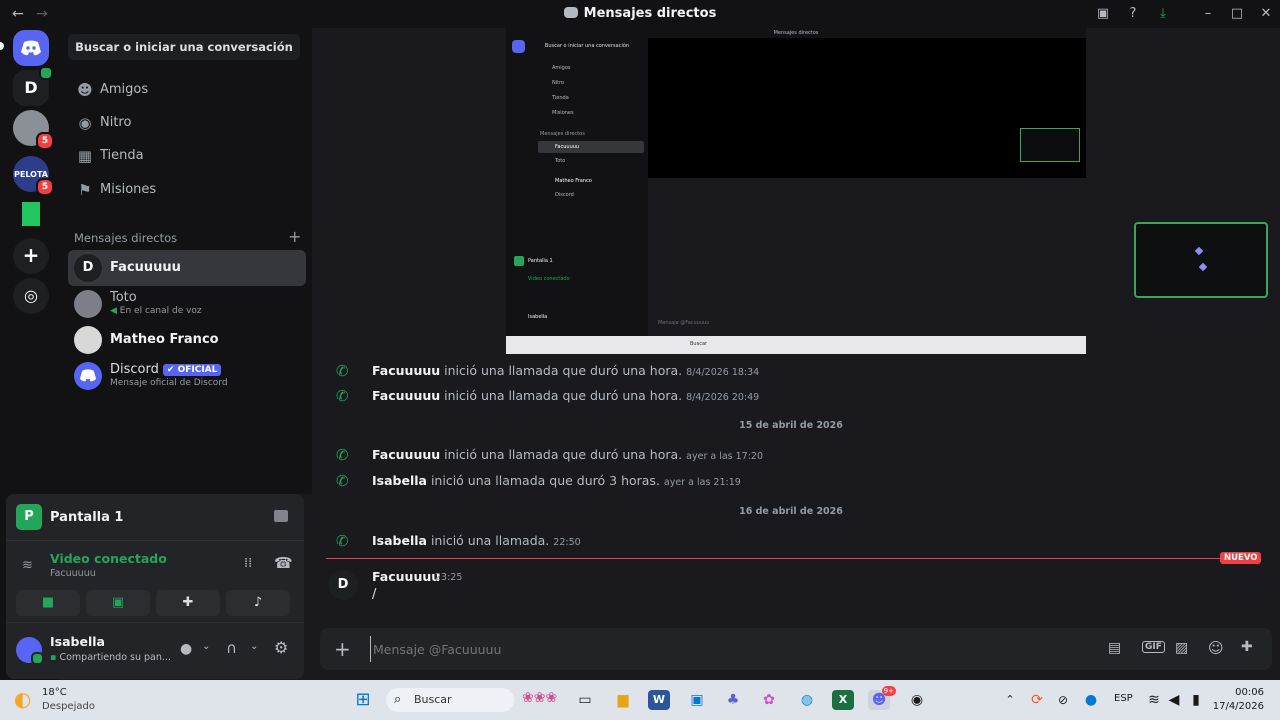 The image size is (1280, 720). What do you see at coordinates (1238, 692) in the screenshot?
I see `clock-time: 00:06` at bounding box center [1238, 692].